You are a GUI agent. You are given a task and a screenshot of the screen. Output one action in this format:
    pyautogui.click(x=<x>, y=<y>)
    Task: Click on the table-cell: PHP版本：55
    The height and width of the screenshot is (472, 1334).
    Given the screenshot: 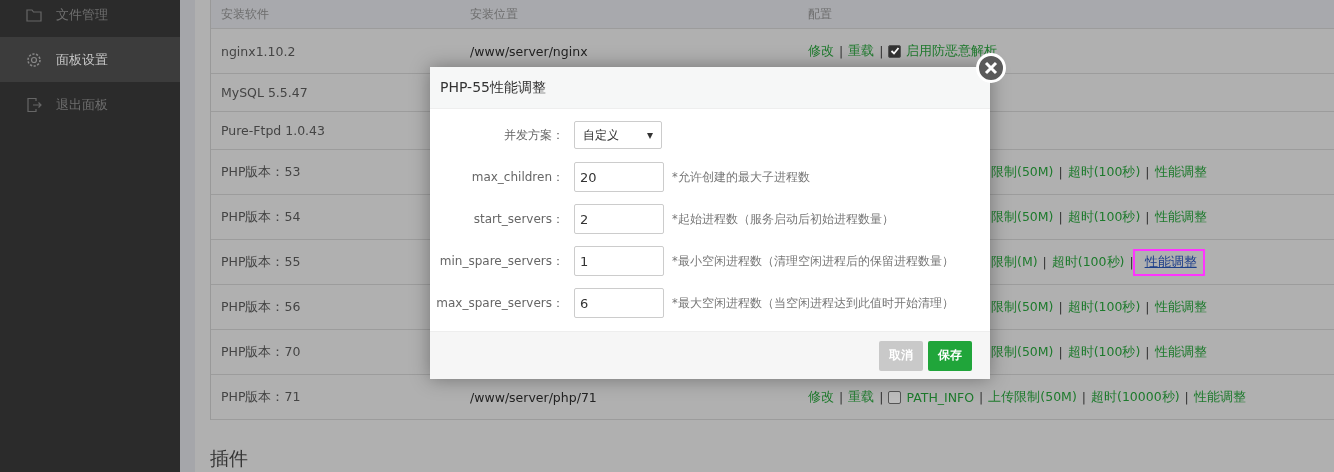 What is the action you would take?
    pyautogui.click(x=261, y=261)
    